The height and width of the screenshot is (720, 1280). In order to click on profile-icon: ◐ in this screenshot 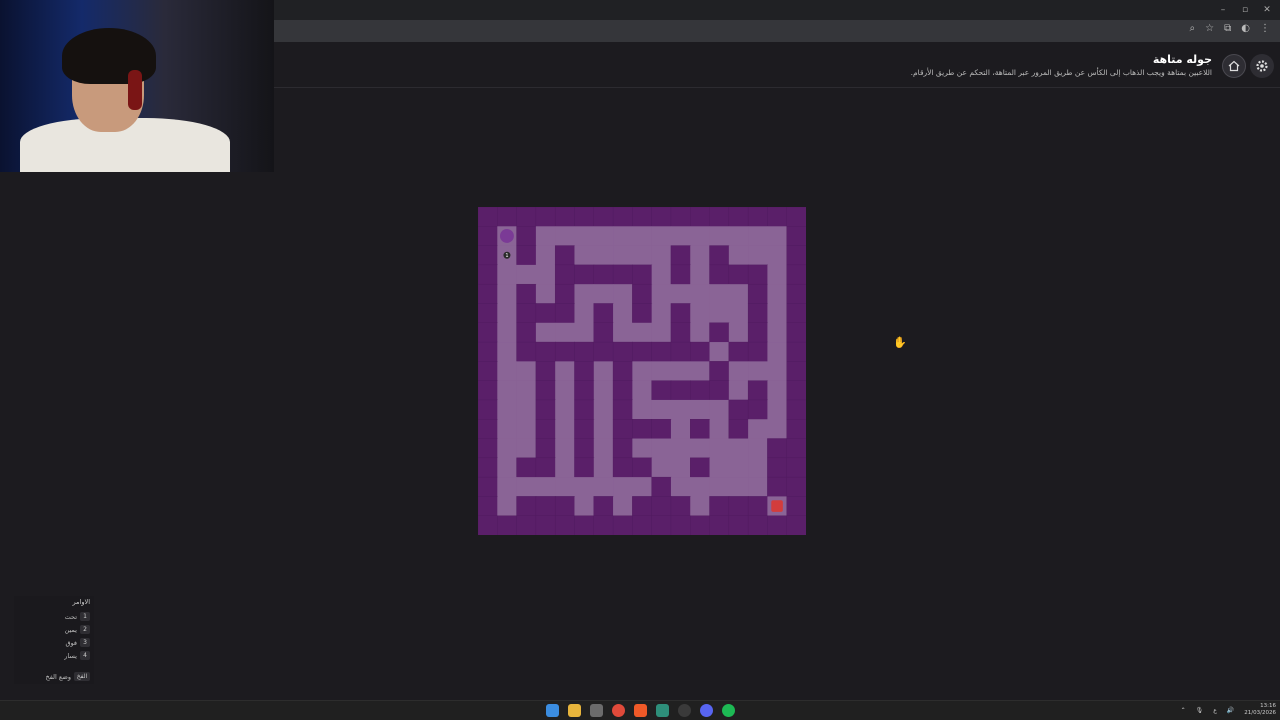, I will do `click(1245, 28)`.